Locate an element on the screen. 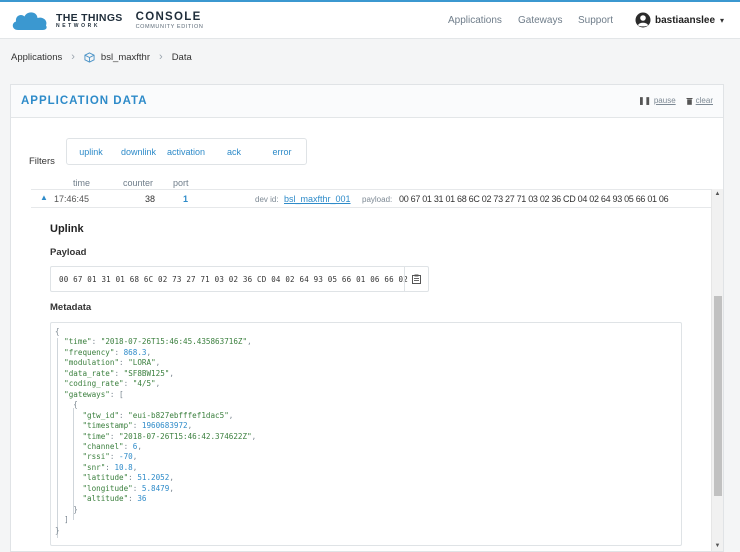  application-icon is located at coordinates (89, 57).